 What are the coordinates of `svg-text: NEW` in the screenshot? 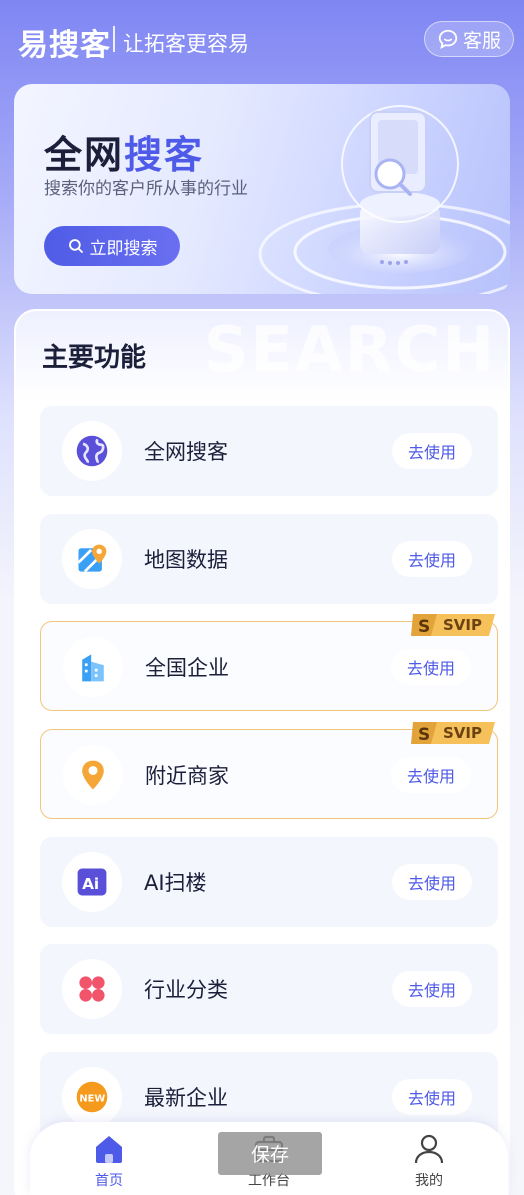 It's located at (92, 1099).